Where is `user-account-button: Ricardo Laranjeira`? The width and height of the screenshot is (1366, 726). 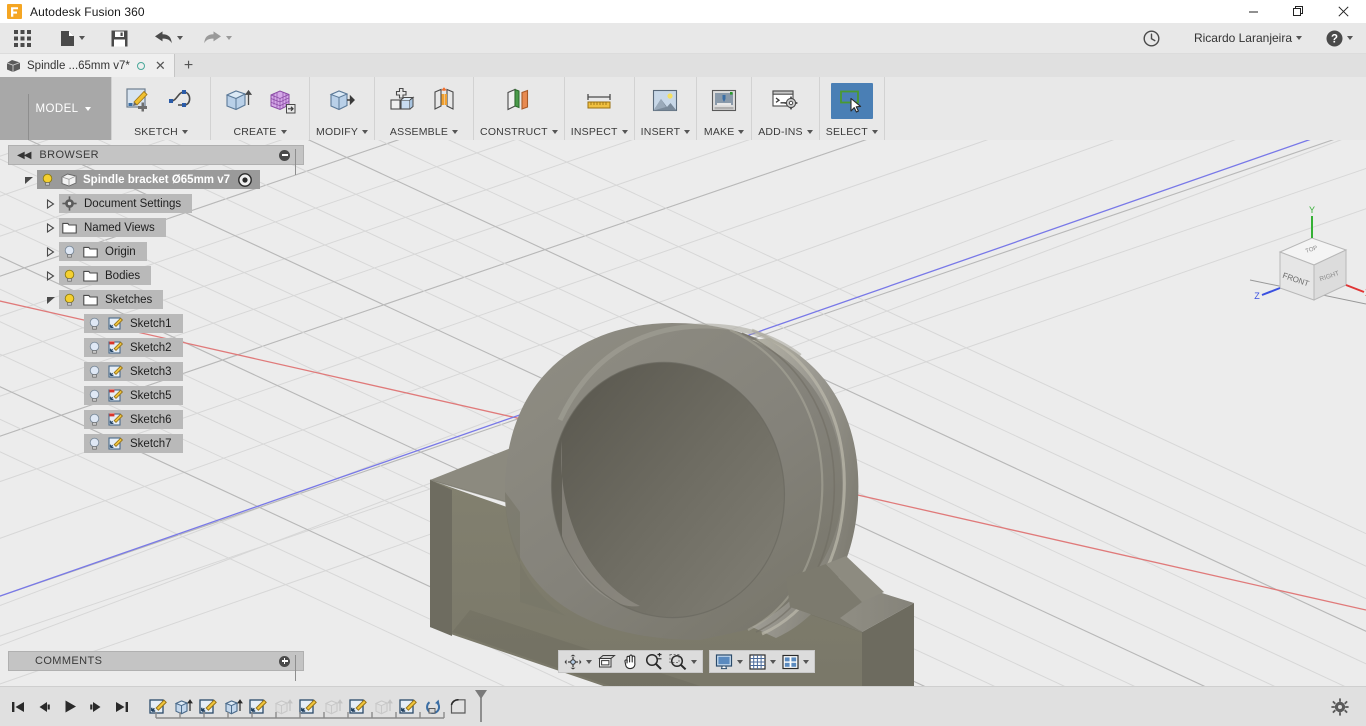
user-account-button: Ricardo Laranjeira is located at coordinates (1248, 38).